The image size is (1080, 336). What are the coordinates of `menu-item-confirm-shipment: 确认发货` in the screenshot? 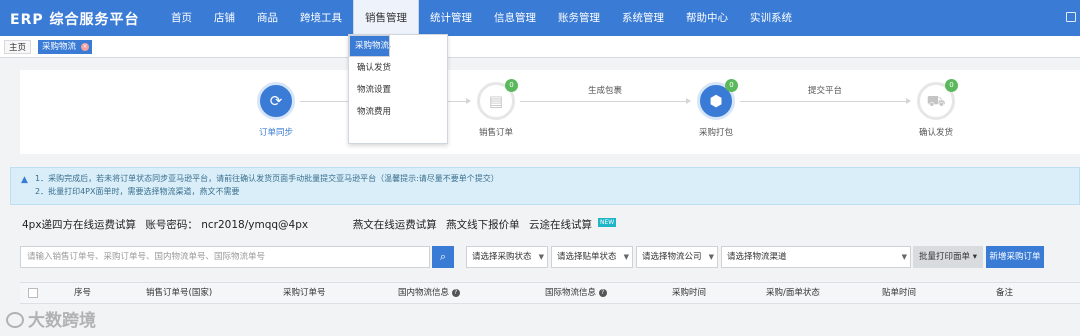 It's located at (398, 68).